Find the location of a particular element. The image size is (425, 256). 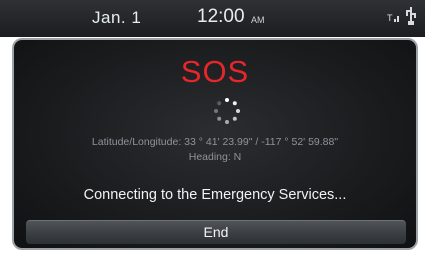

status-date: Jan. 1 is located at coordinates (117, 17).